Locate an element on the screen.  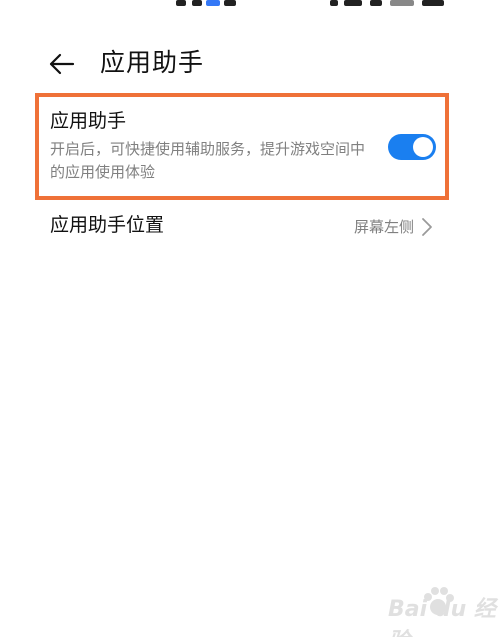
watermark-text: Bai du 经验 is located at coordinates (442, 617).